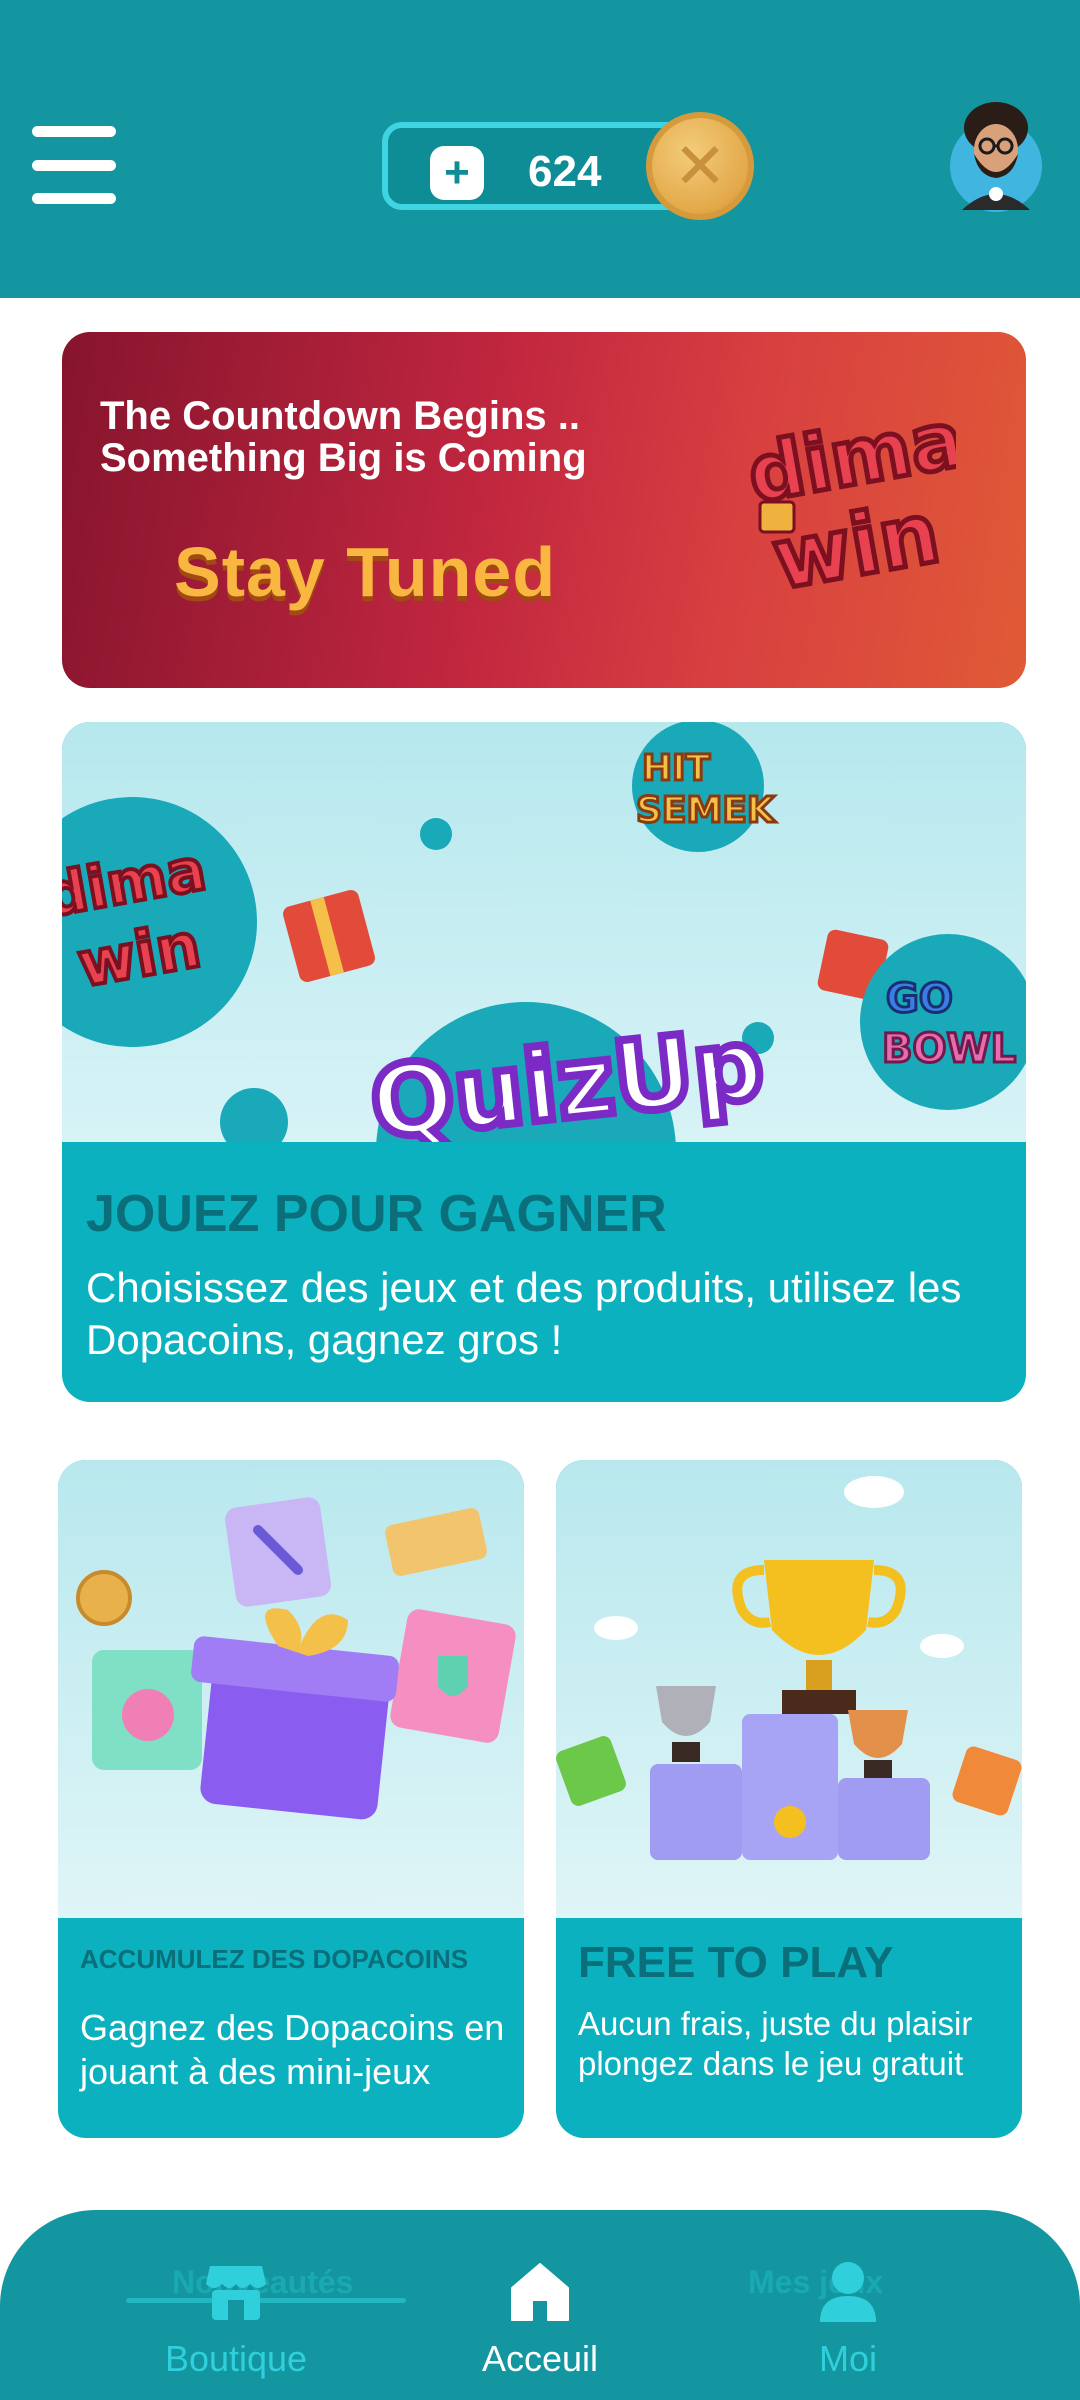 The image size is (1080, 2400). I want to click on svg-text: GO, so click(919, 999).